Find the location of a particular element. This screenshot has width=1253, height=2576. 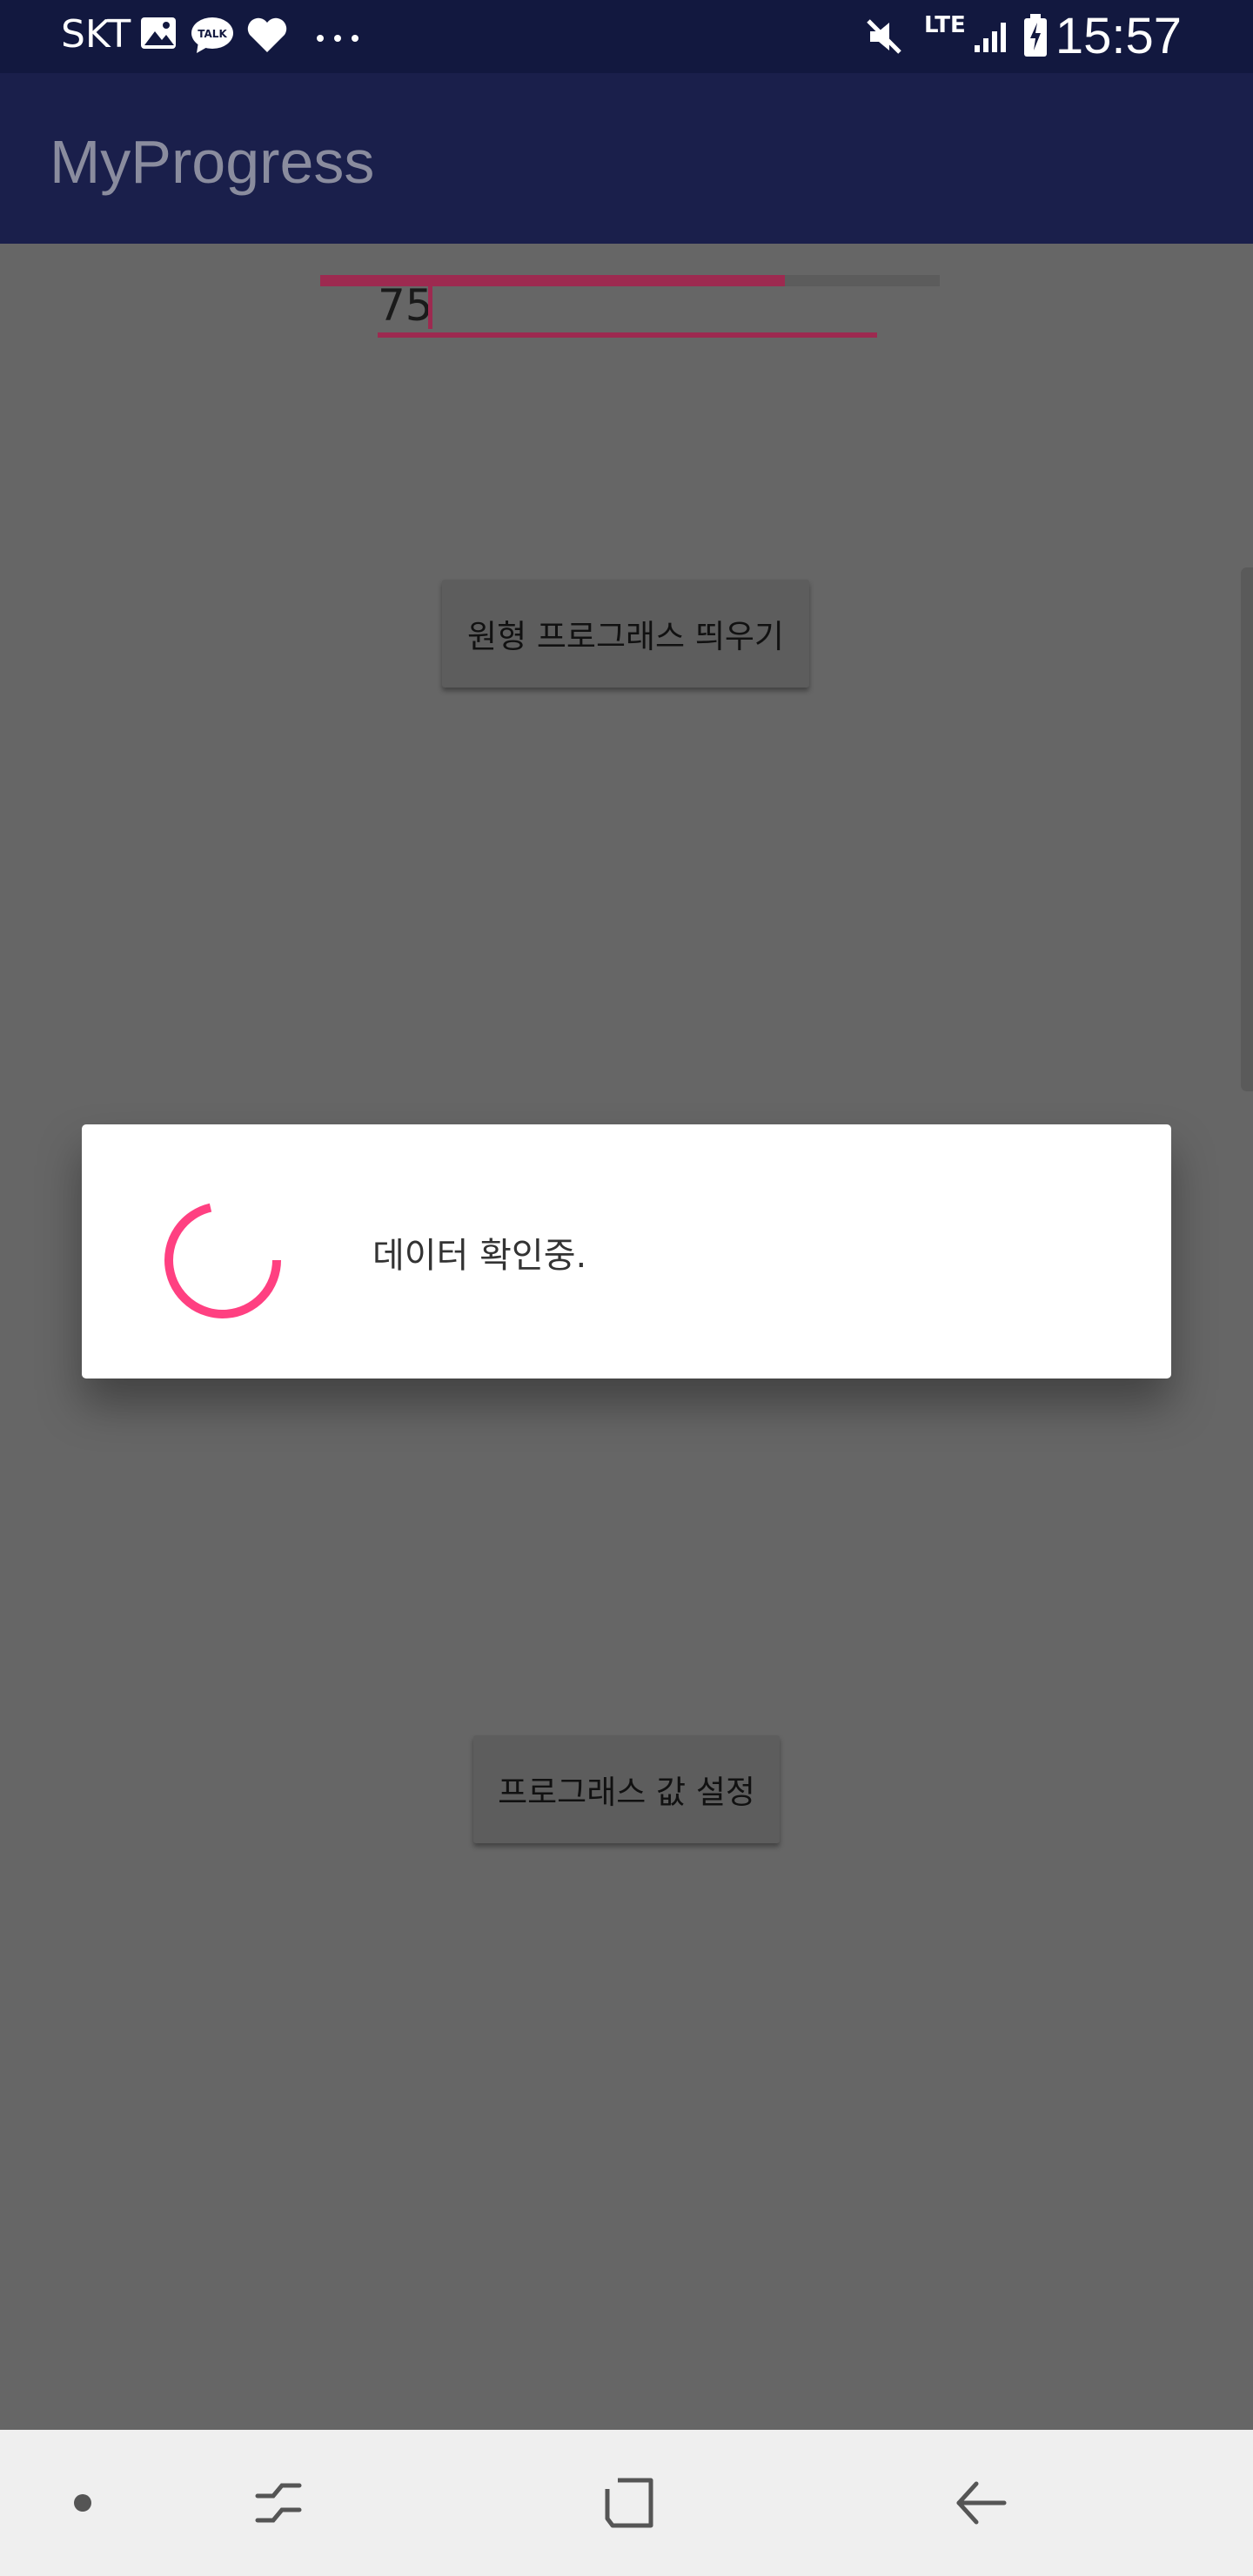

set-progress-value-button: 프로그래스 값 설정 is located at coordinates (626, 1789).